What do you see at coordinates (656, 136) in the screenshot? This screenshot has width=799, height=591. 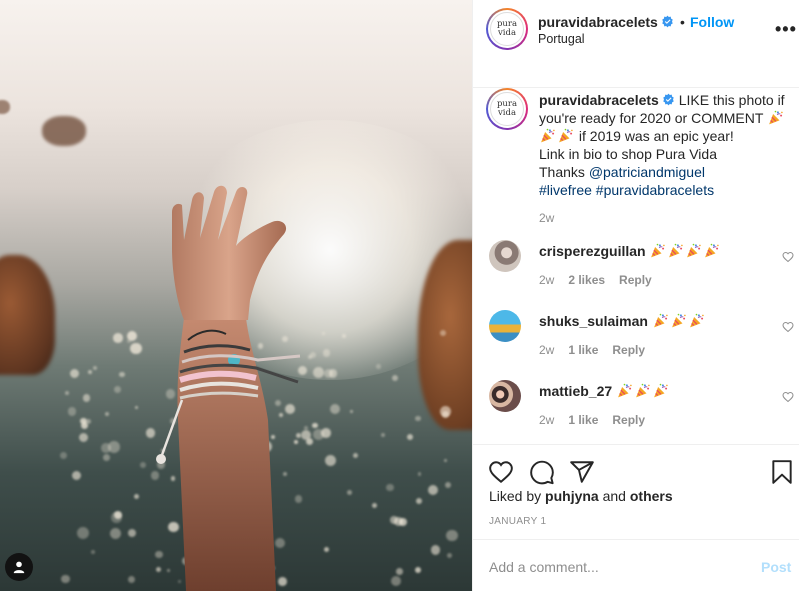 I see `caption-line: if 2019 was an epic year!` at bounding box center [656, 136].